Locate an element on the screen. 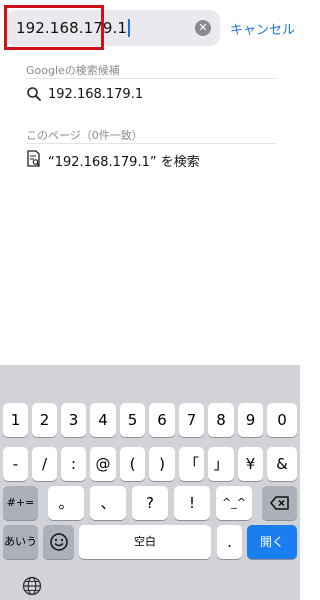 This screenshot has width=320, height=600. backspace-key is located at coordinates (279, 503).